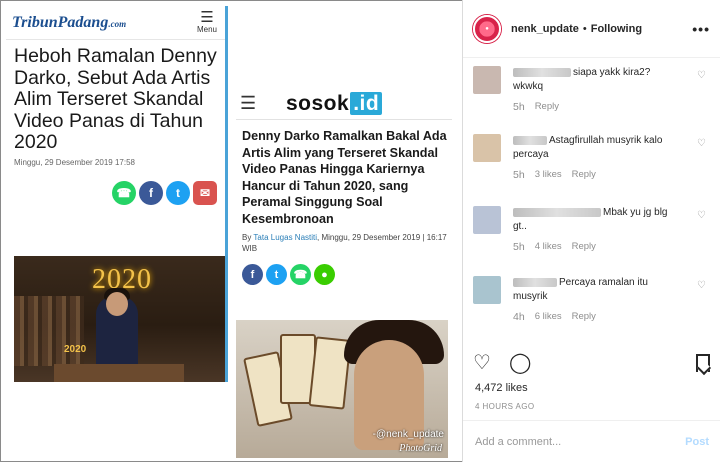 The height and width of the screenshot is (462, 720). Describe the element at coordinates (366, 103) in the screenshot. I see `sosok-logo-id: .id` at that location.